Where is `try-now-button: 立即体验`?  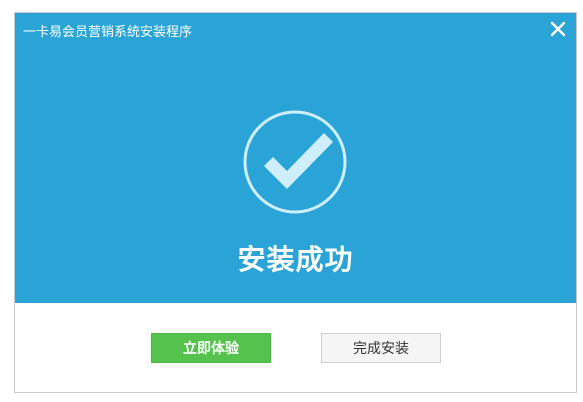
try-now-button: 立即体验 is located at coordinates (211, 348).